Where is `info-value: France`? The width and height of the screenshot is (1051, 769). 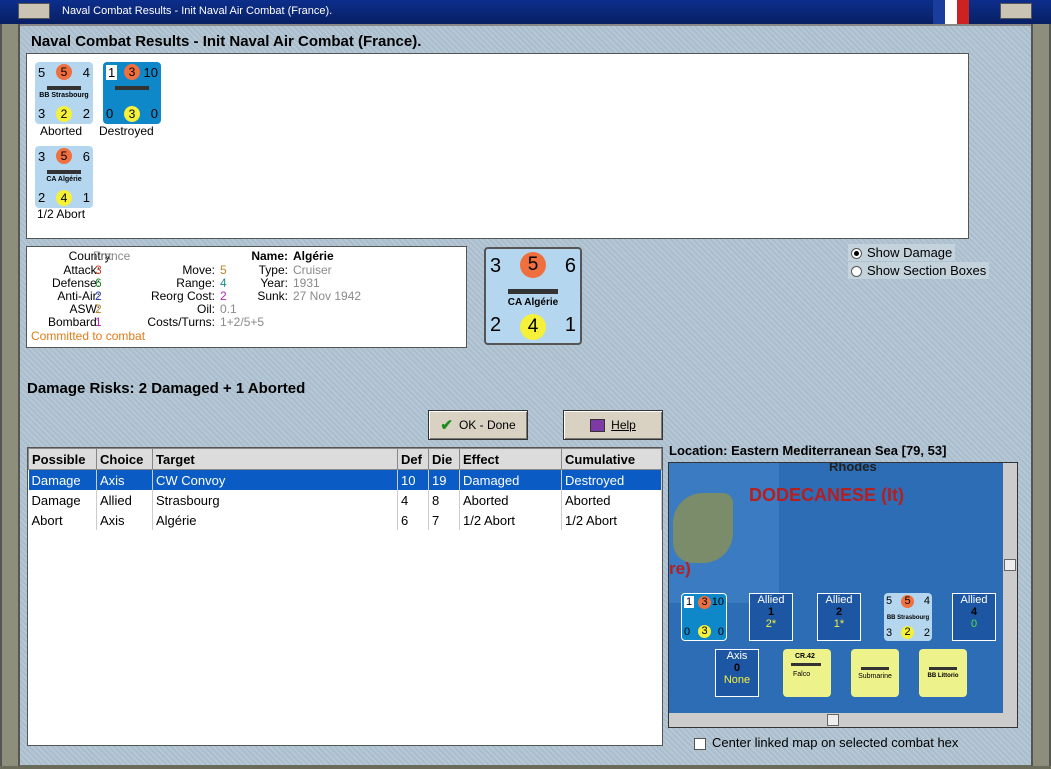 info-value: France is located at coordinates (112, 256).